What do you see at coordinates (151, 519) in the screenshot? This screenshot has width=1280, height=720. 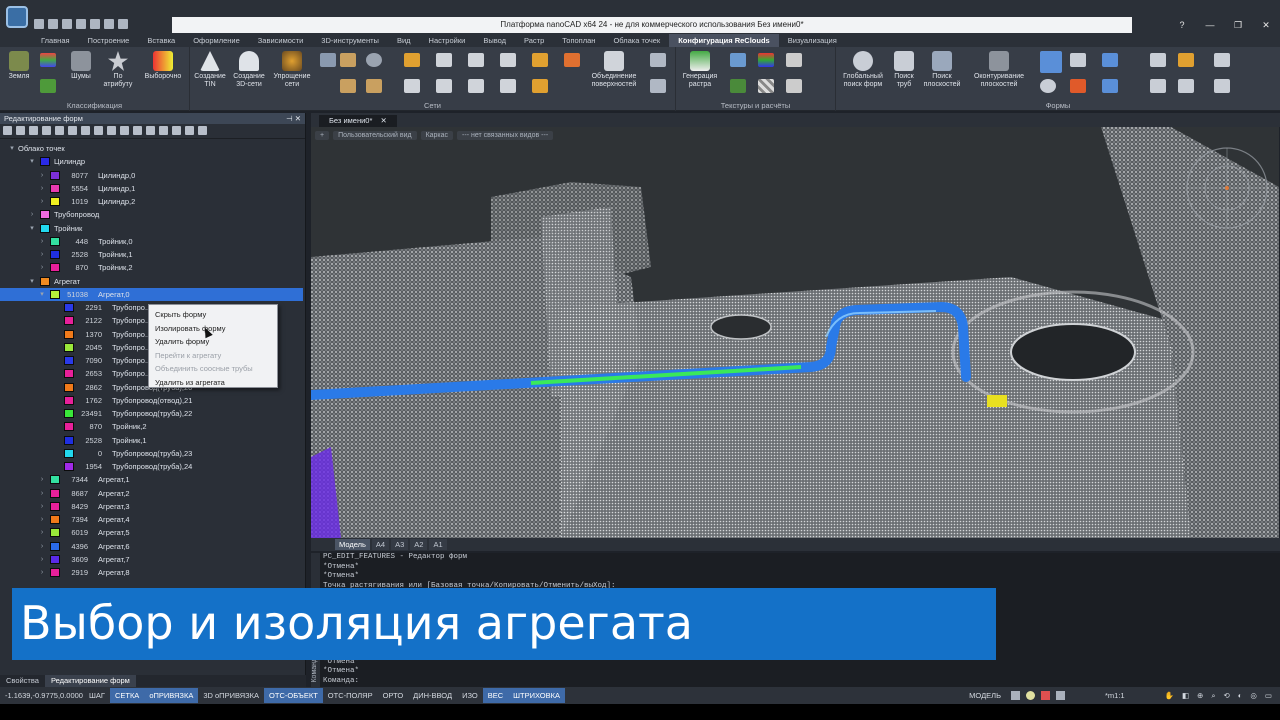 I see `tree-row: › 7394 Агрегат,4` at bounding box center [151, 519].